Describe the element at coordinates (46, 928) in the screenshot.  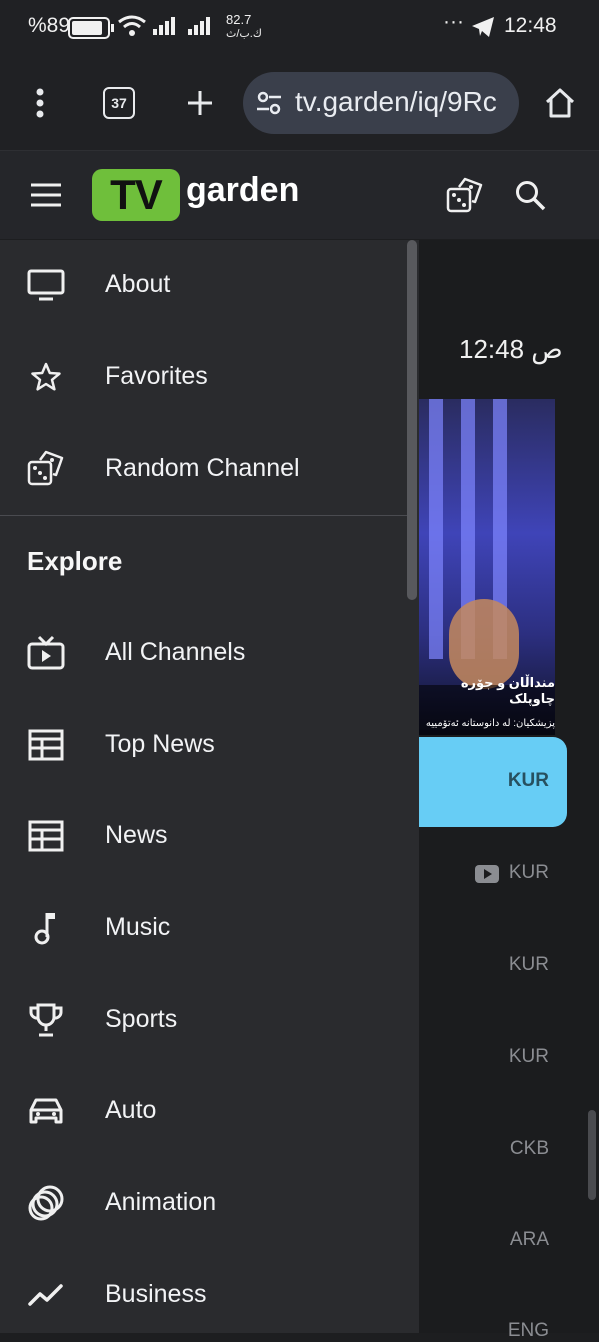
I see `music-note-icon` at that location.